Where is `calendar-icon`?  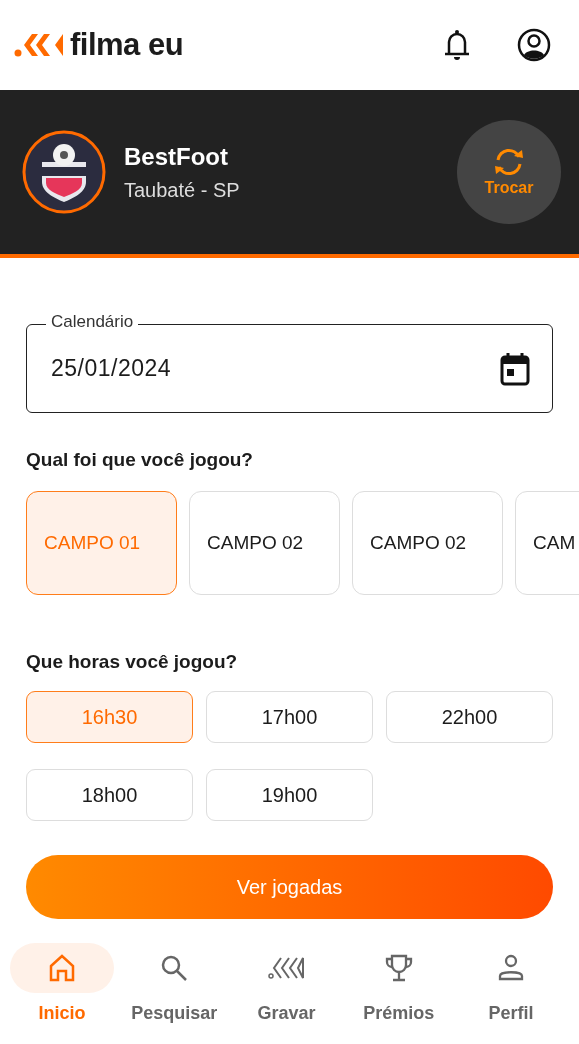
calendar-icon is located at coordinates (515, 368).